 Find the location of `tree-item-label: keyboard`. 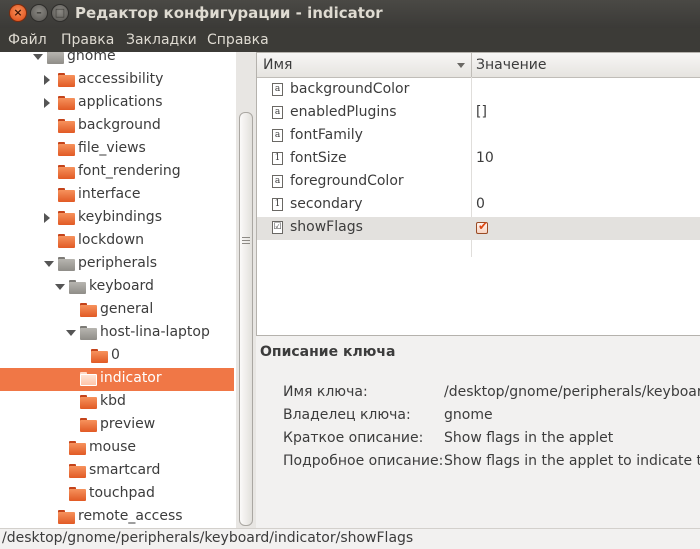

tree-item-label: keyboard is located at coordinates (121, 286).